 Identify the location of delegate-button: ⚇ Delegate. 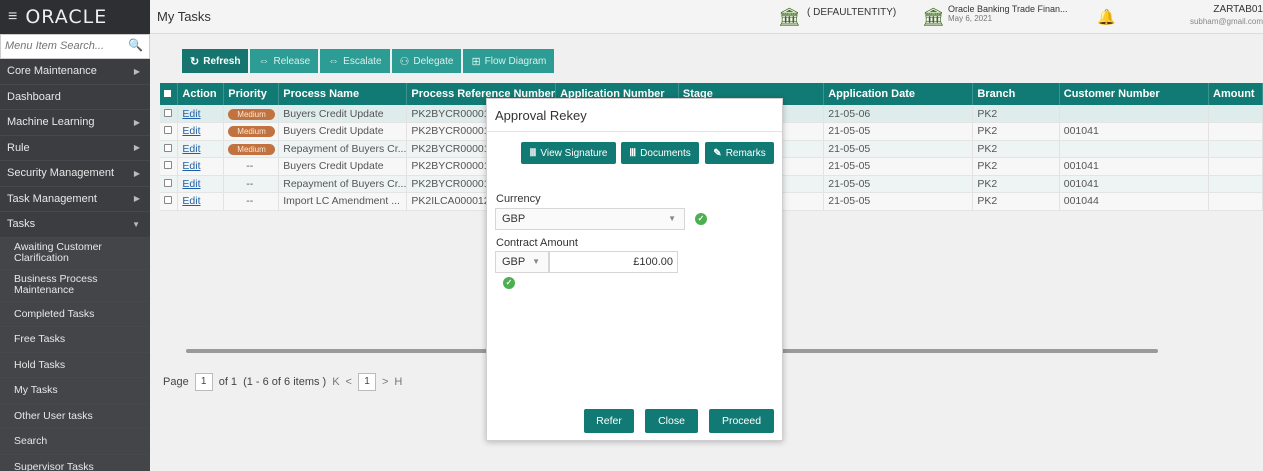
(426, 61).